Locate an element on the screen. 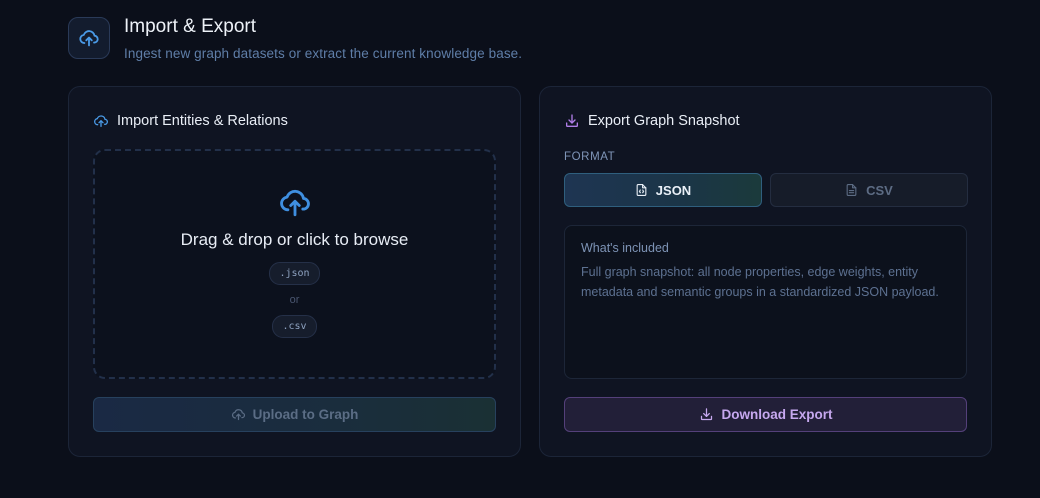 This screenshot has width=1040, height=498. json-file-icon is located at coordinates (641, 190).